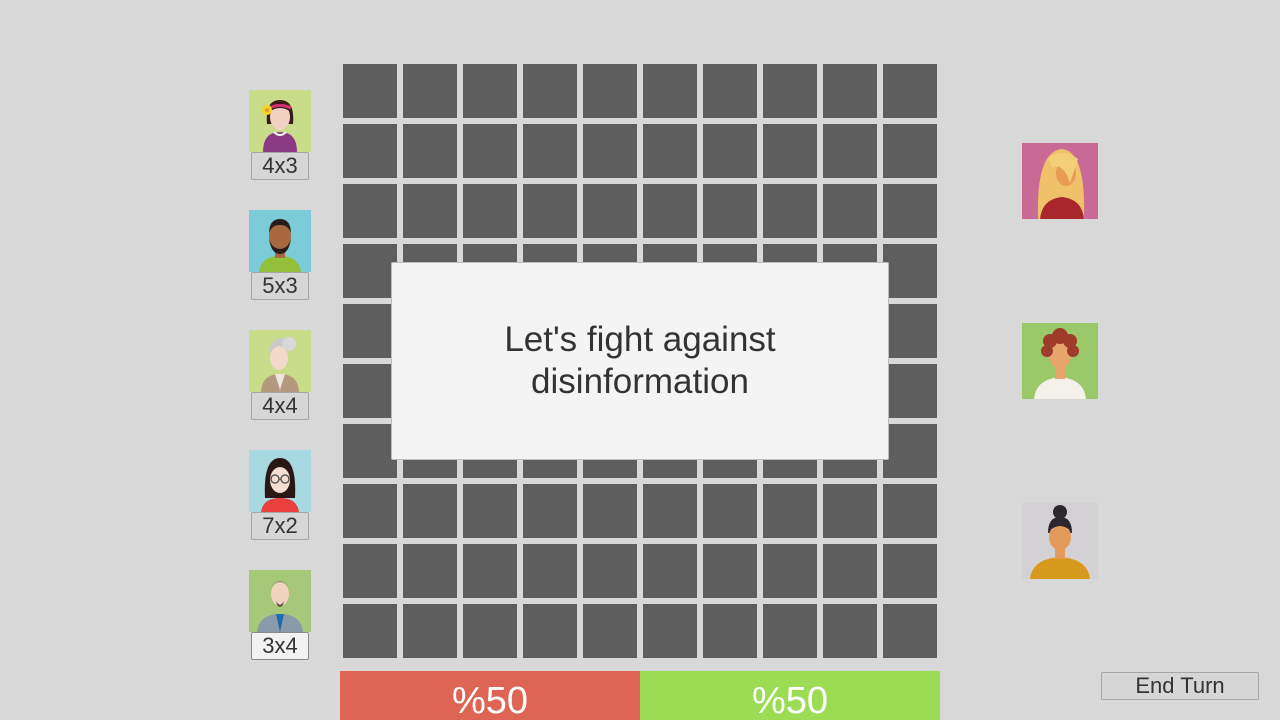  I want to click on player-piece-1: 4x3, so click(280, 135).